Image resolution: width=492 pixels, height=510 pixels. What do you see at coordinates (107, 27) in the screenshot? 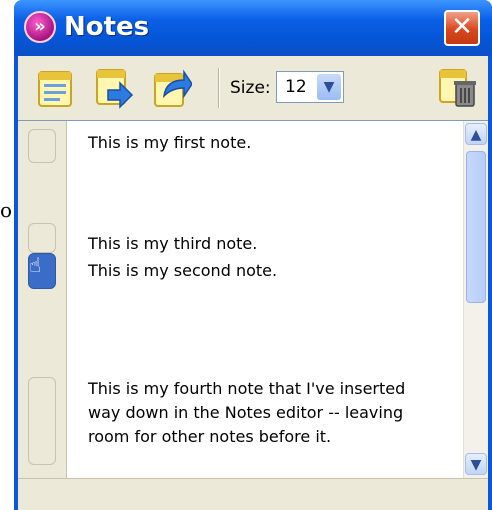
I see `window-title: Notes` at bounding box center [107, 27].